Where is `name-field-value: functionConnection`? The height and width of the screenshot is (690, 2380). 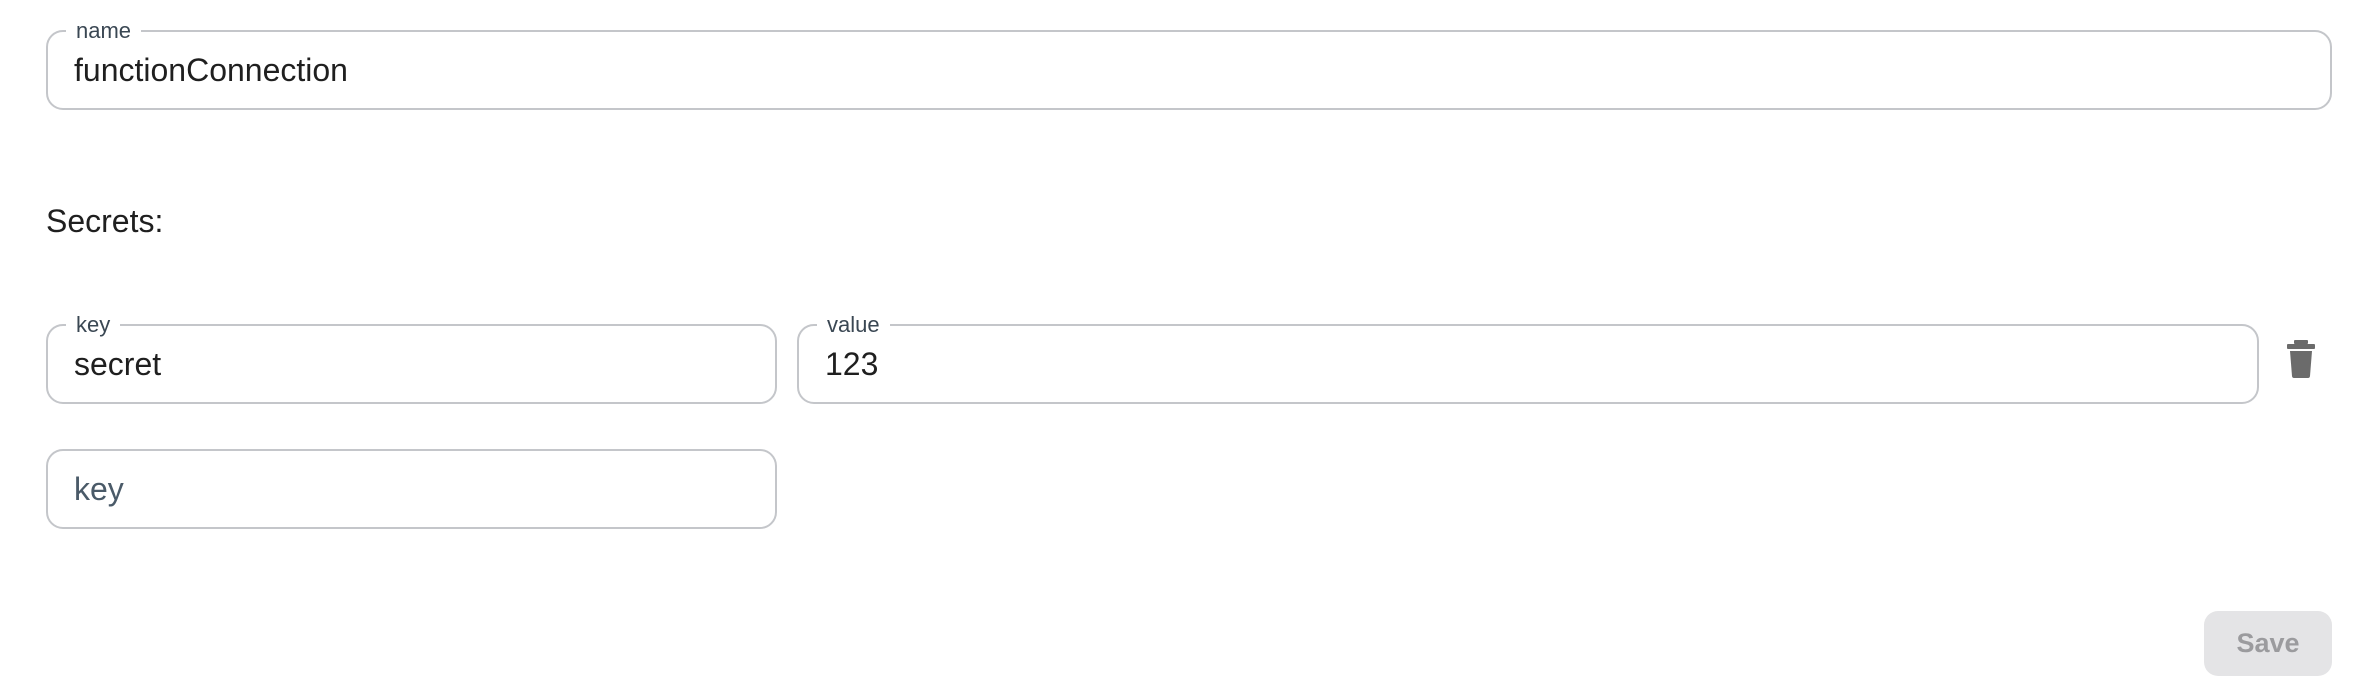
name-field-value: functionConnection is located at coordinates (211, 69).